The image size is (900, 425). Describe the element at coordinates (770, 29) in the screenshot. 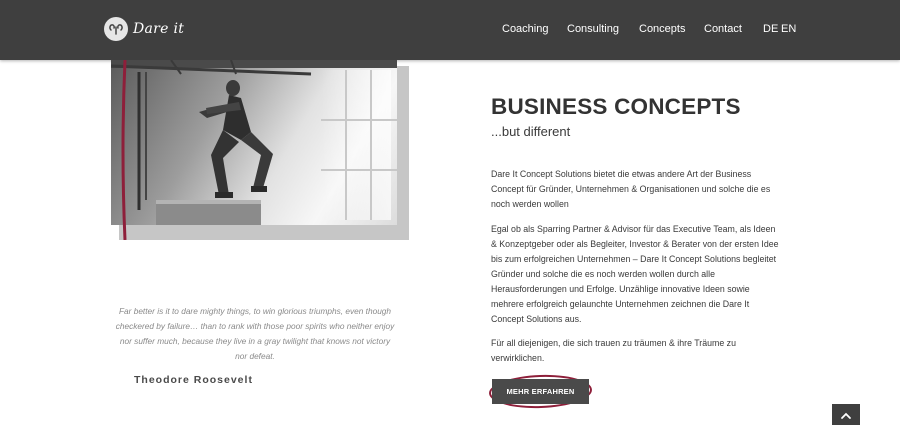

I see `language-de: DE` at that location.